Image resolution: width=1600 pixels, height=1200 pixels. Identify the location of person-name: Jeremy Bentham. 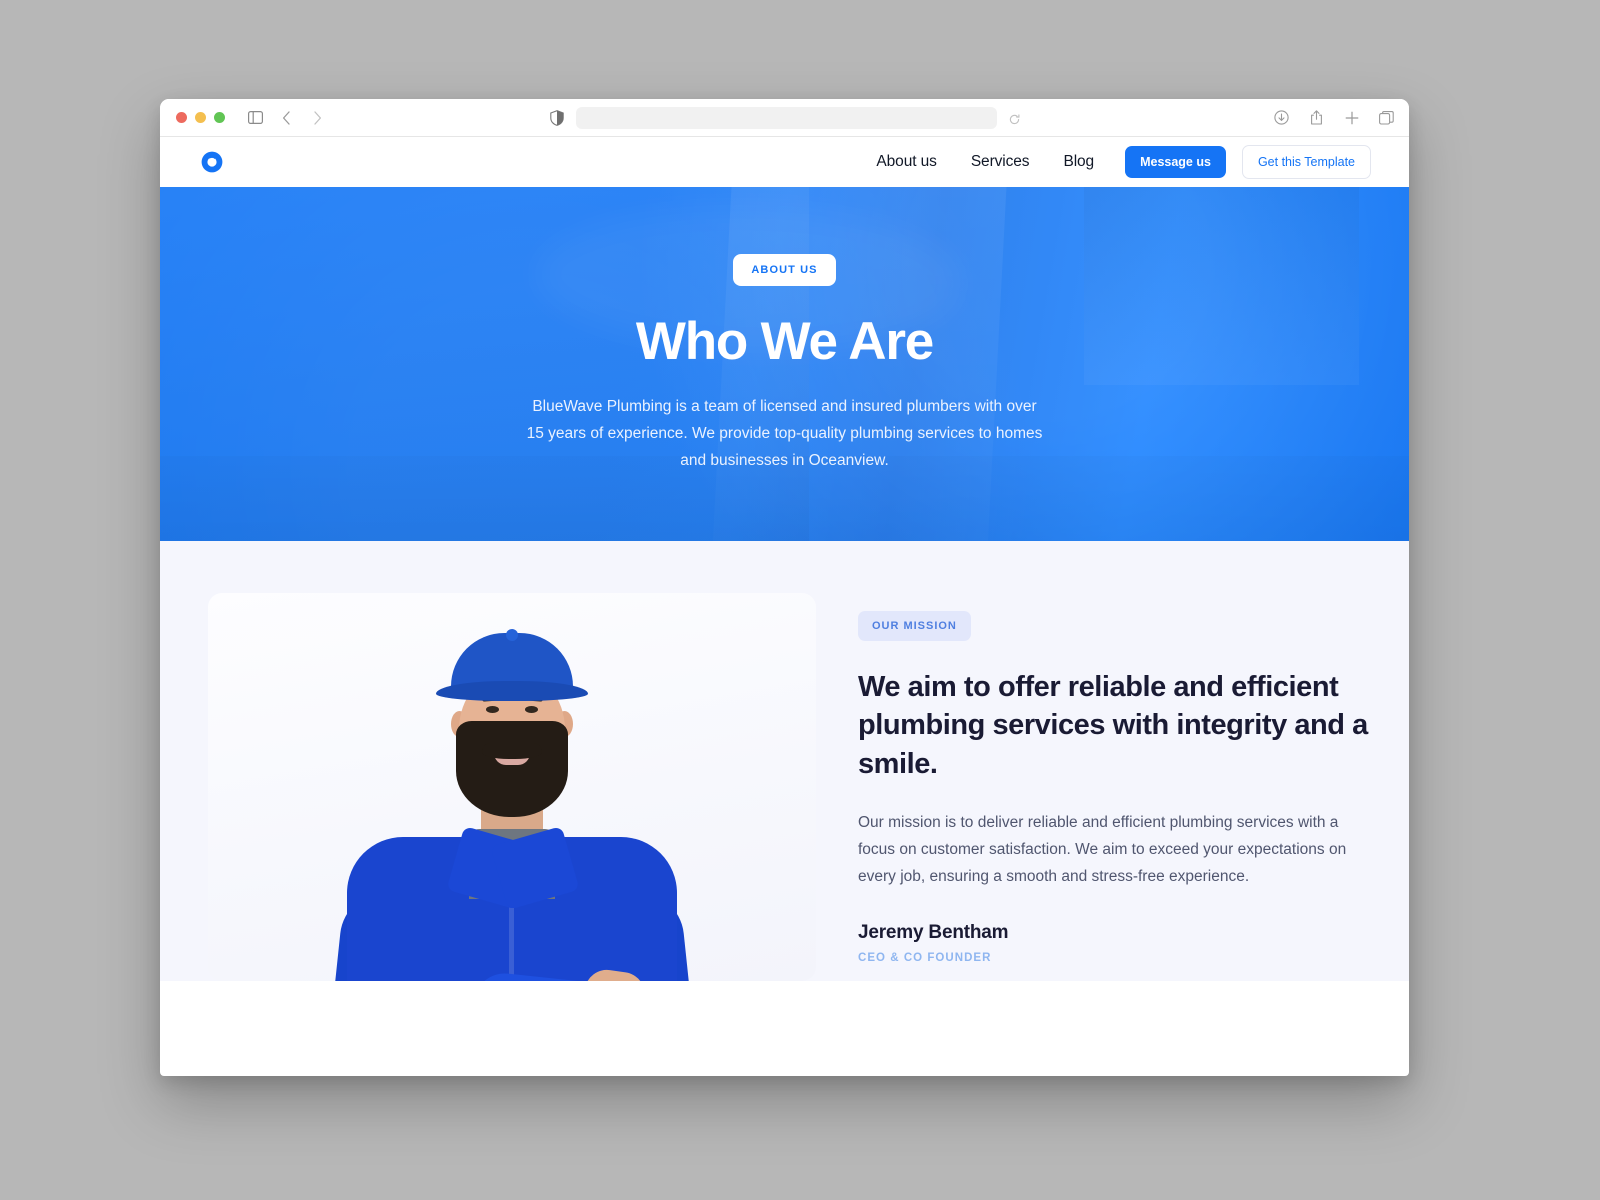
(933, 933).